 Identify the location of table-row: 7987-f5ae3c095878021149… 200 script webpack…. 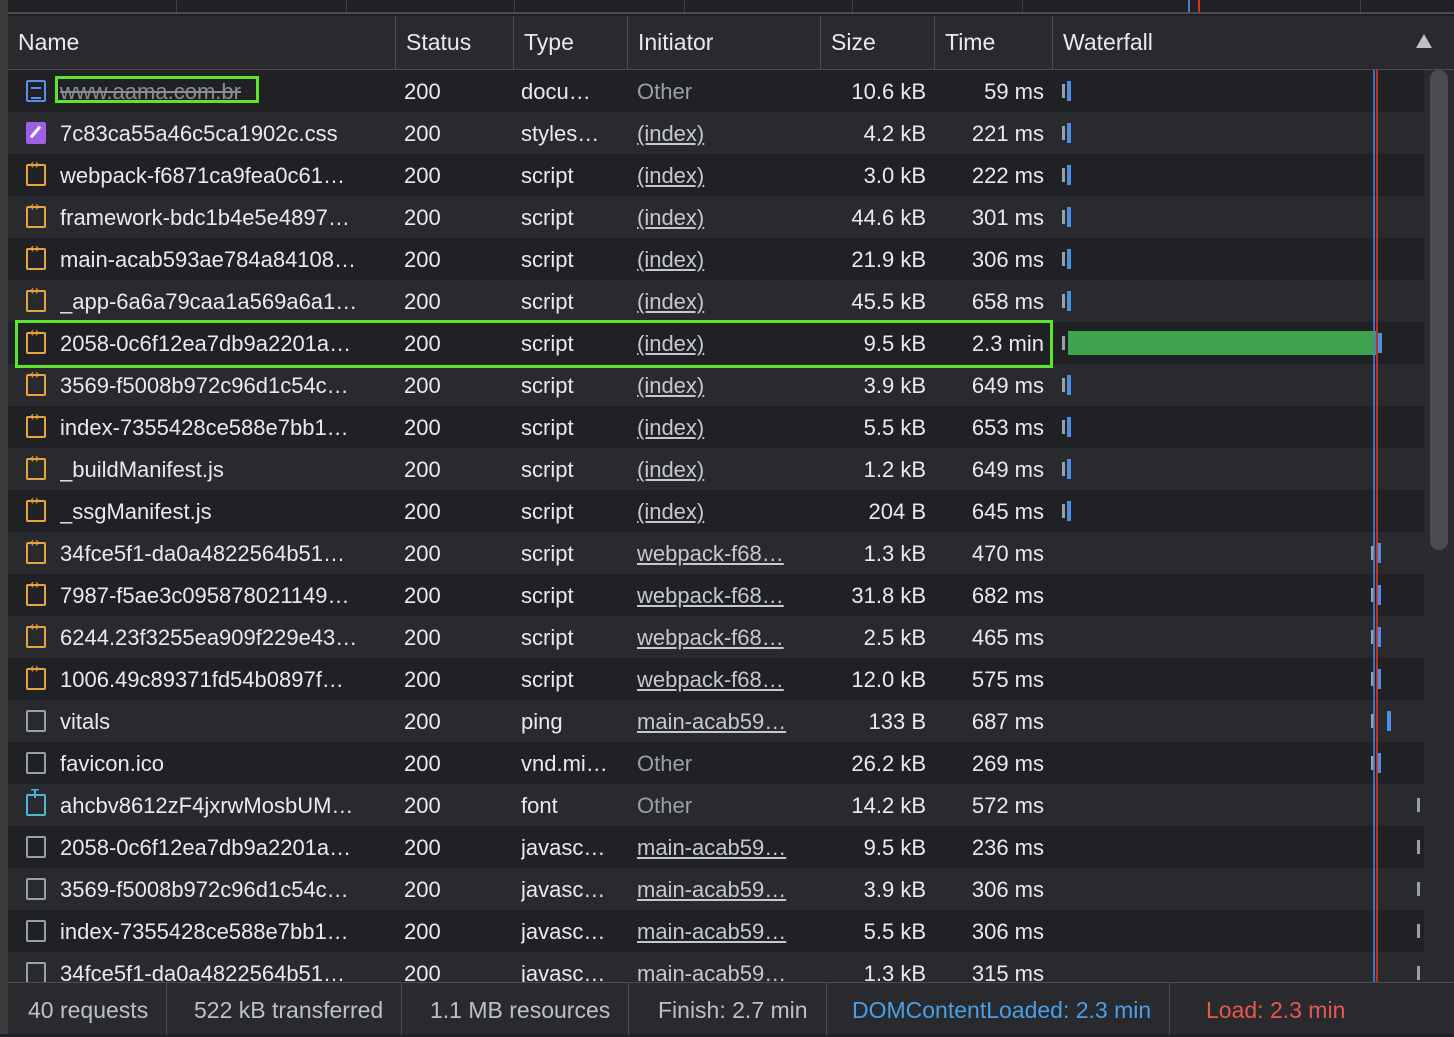
(731, 595).